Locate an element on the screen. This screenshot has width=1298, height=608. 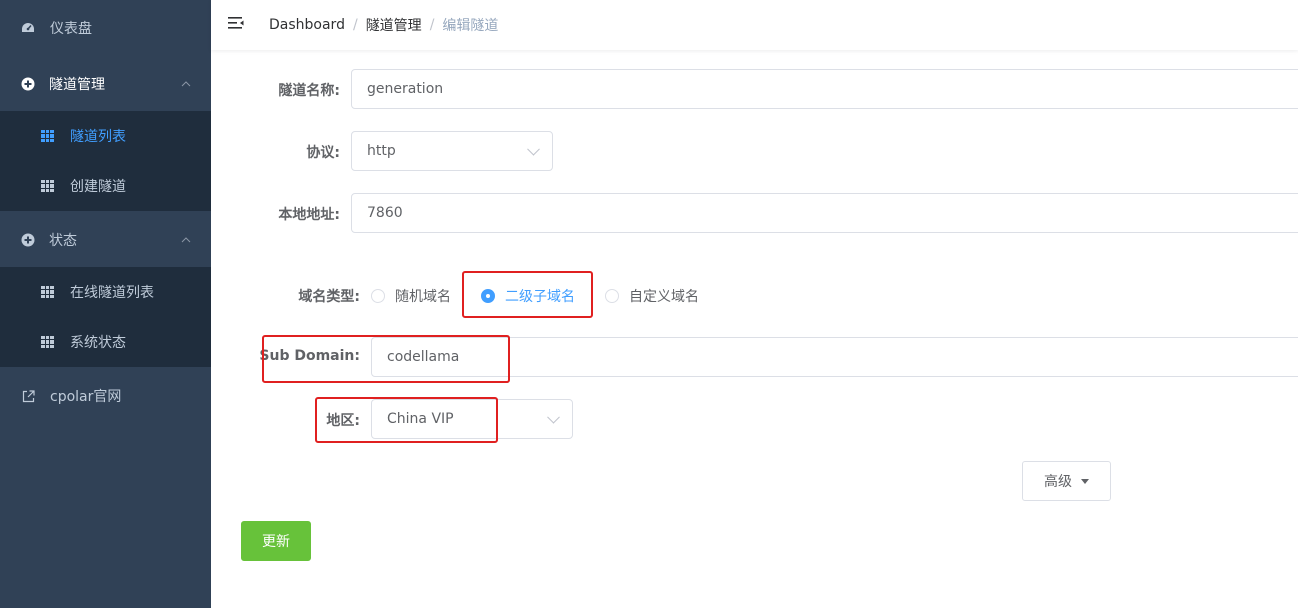
sidebar-item-online-tunnels: 在线隧道列表 is located at coordinates (105, 292).